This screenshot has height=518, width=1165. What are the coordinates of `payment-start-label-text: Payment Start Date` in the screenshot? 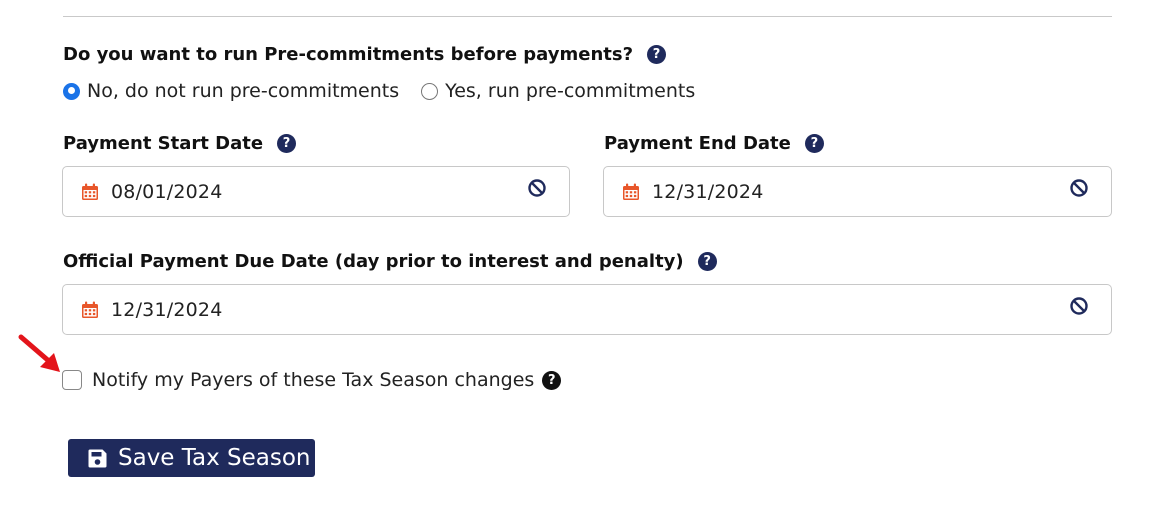 It's located at (163, 143).